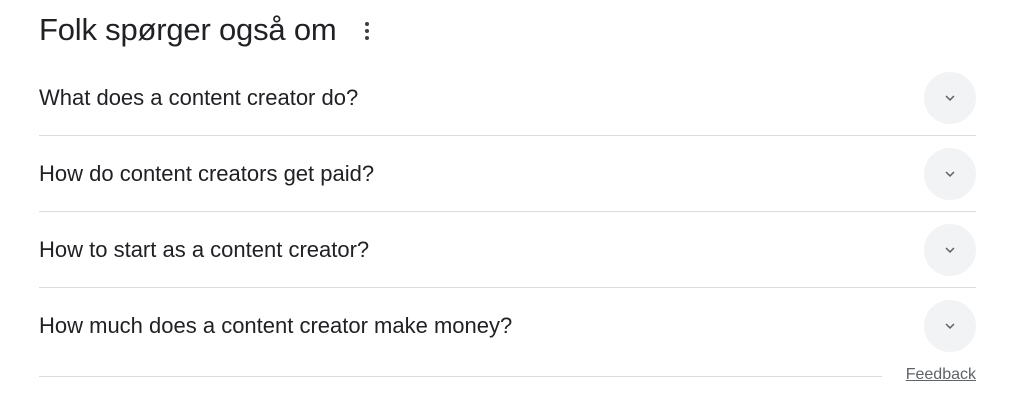  Describe the element at coordinates (199, 97) in the screenshot. I see `question-text: What does a content creator do?` at that location.